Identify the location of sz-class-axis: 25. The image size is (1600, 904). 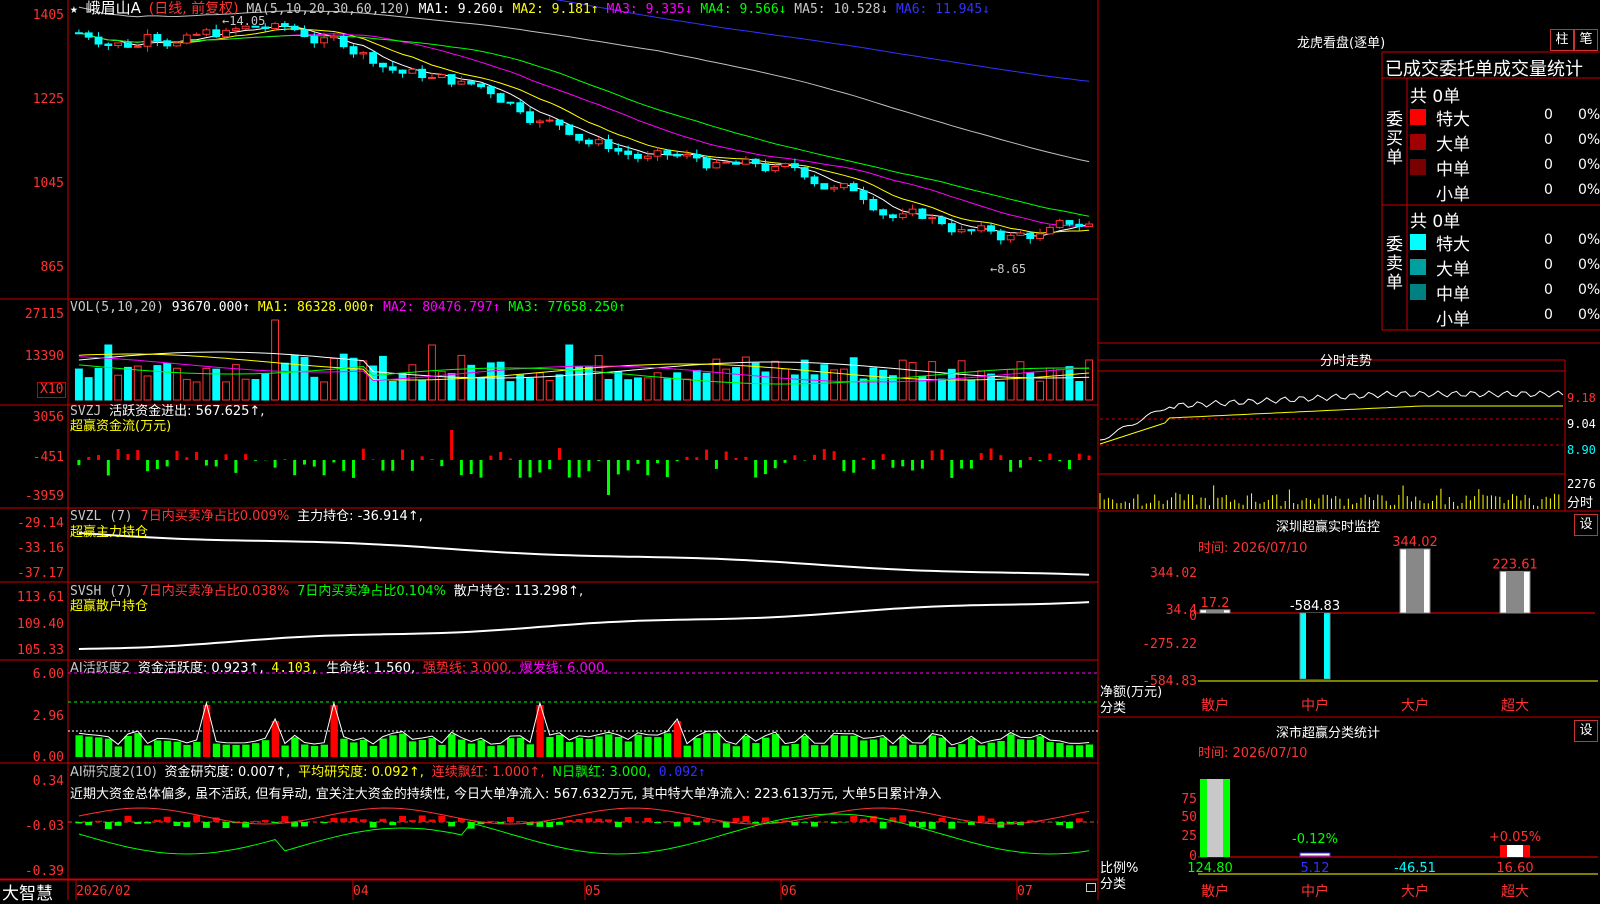
(1161, 836).